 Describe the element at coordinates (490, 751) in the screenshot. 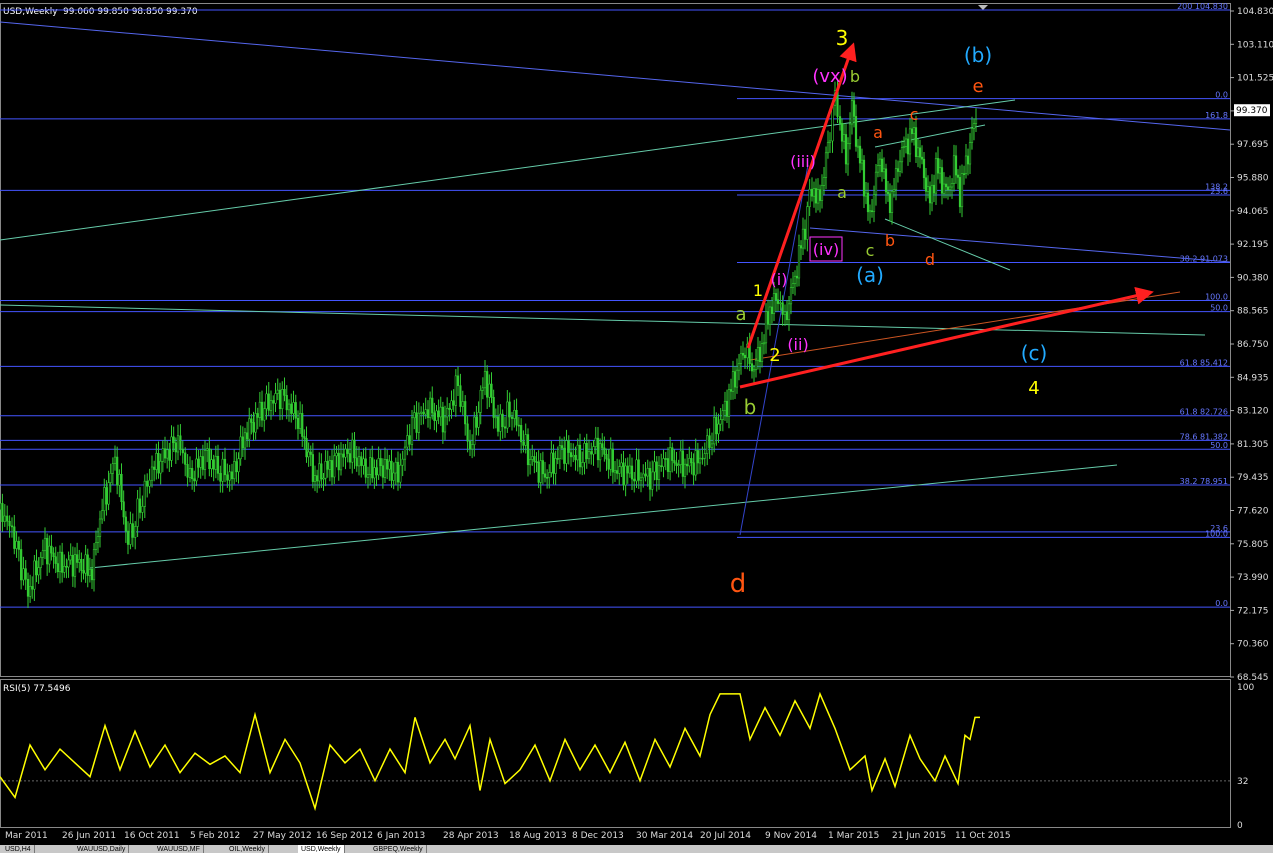

I see `rsi-line` at that location.